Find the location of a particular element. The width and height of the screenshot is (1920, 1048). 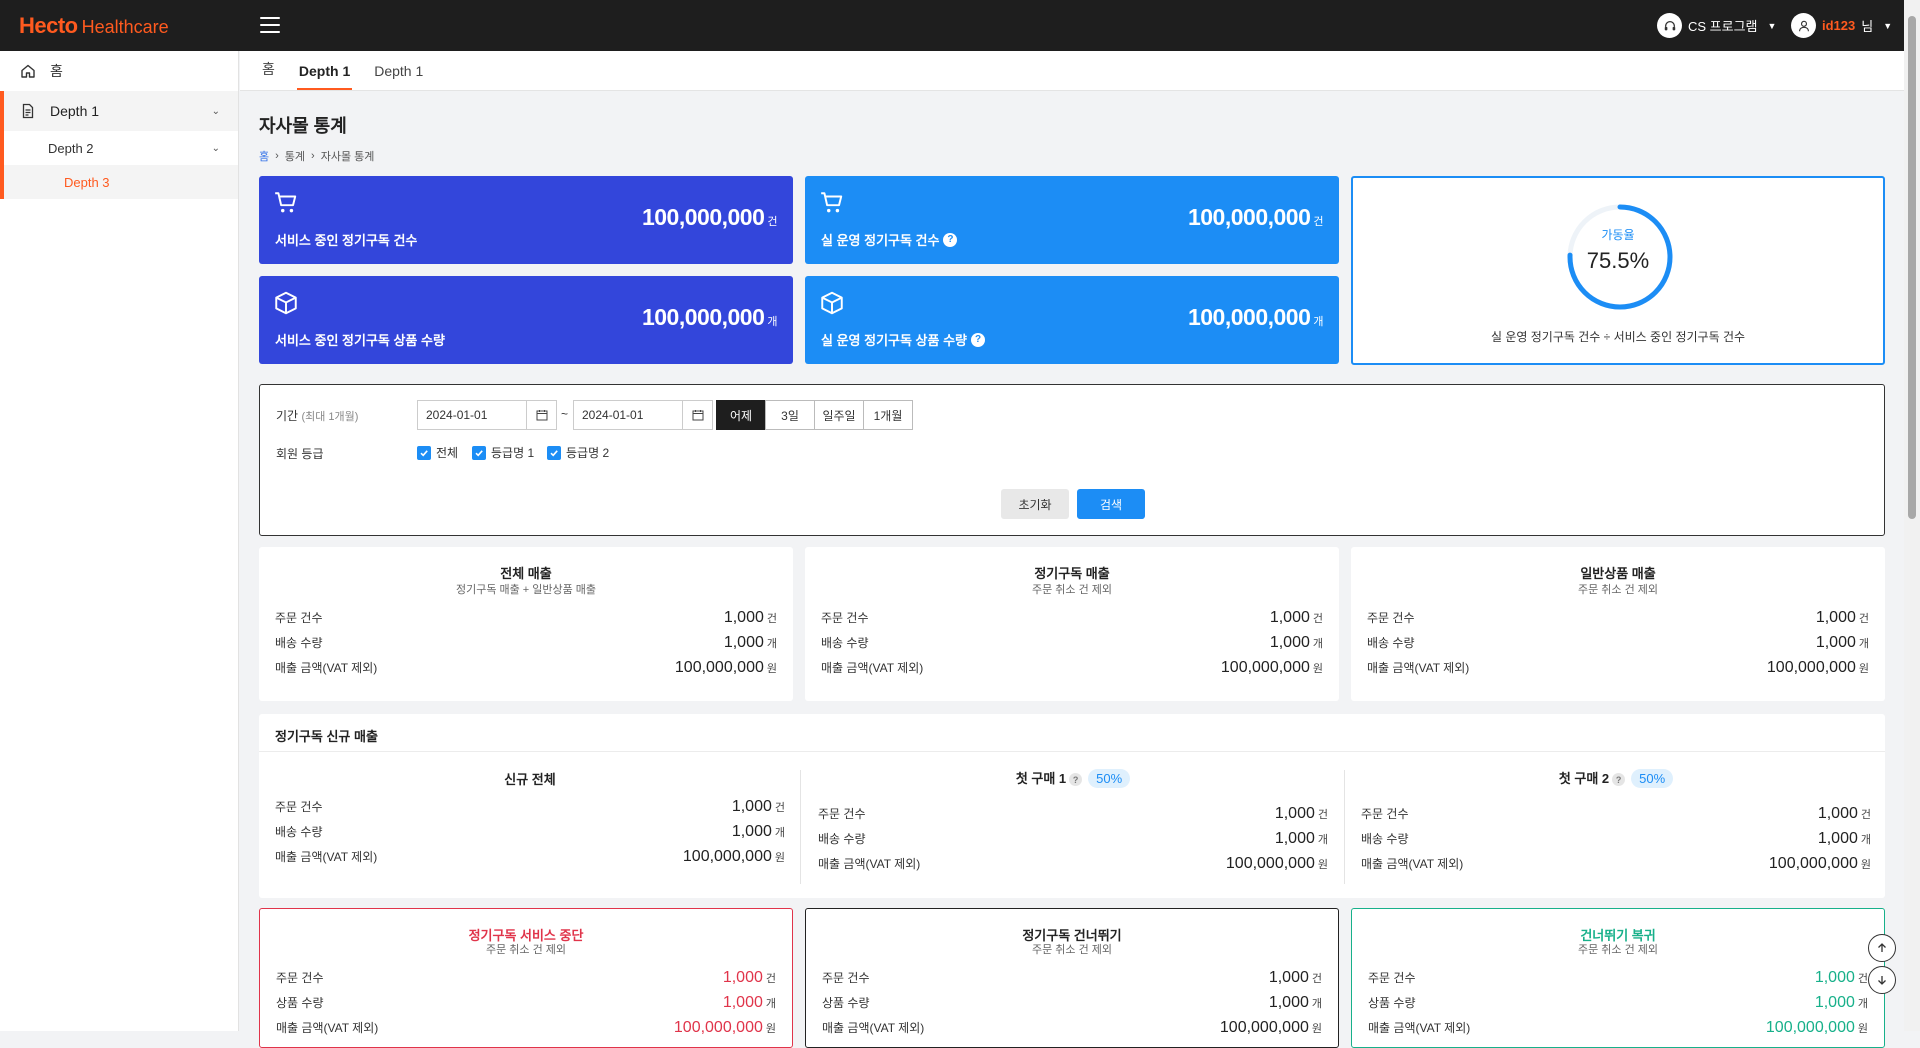

stat-row: 상품 수량 1,000 개 is located at coordinates (526, 1002).